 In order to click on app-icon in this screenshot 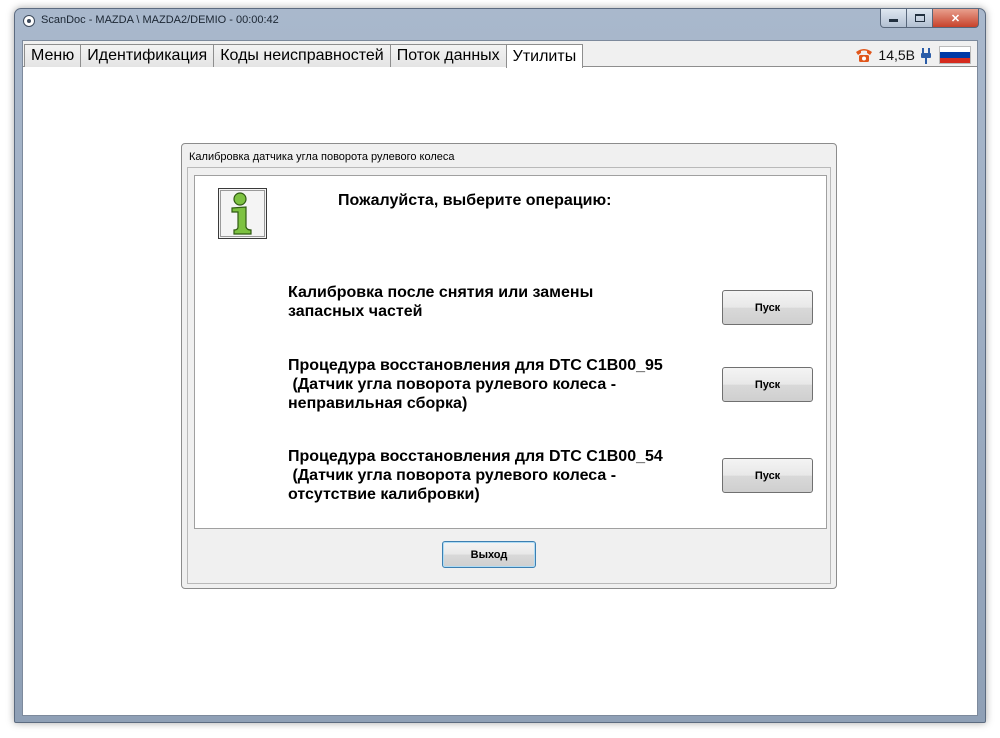, I will do `click(29, 21)`.